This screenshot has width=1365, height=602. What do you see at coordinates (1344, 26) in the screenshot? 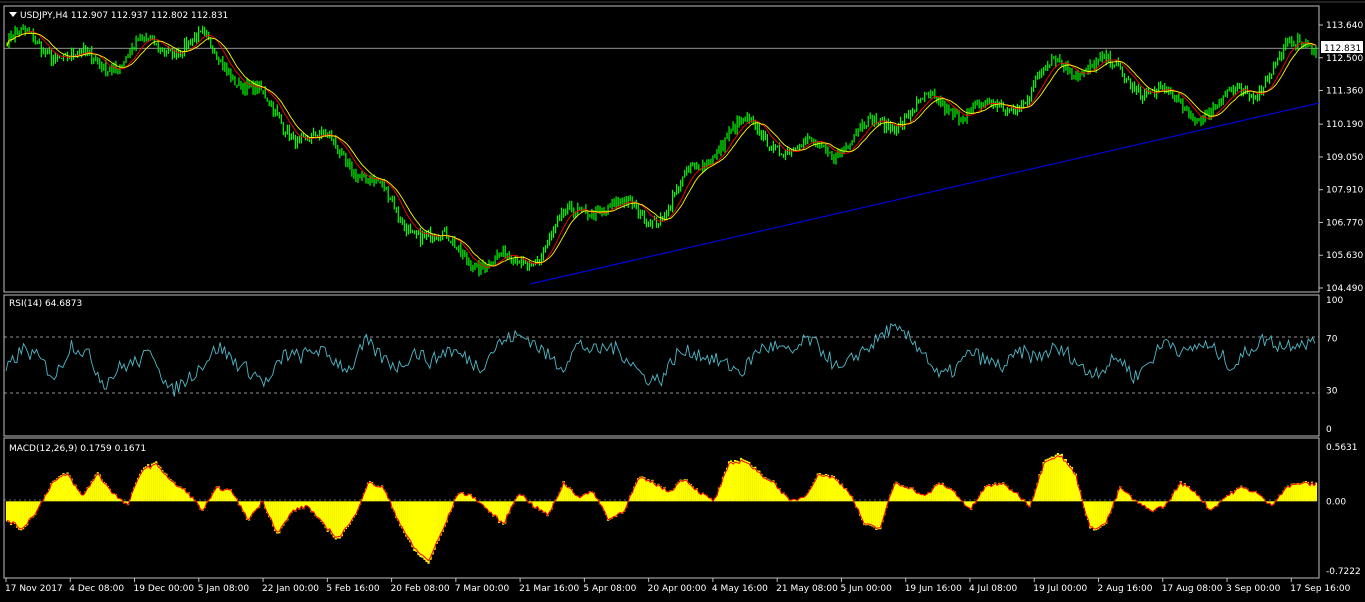
I see `price-tick-label: 113.640` at bounding box center [1344, 26].